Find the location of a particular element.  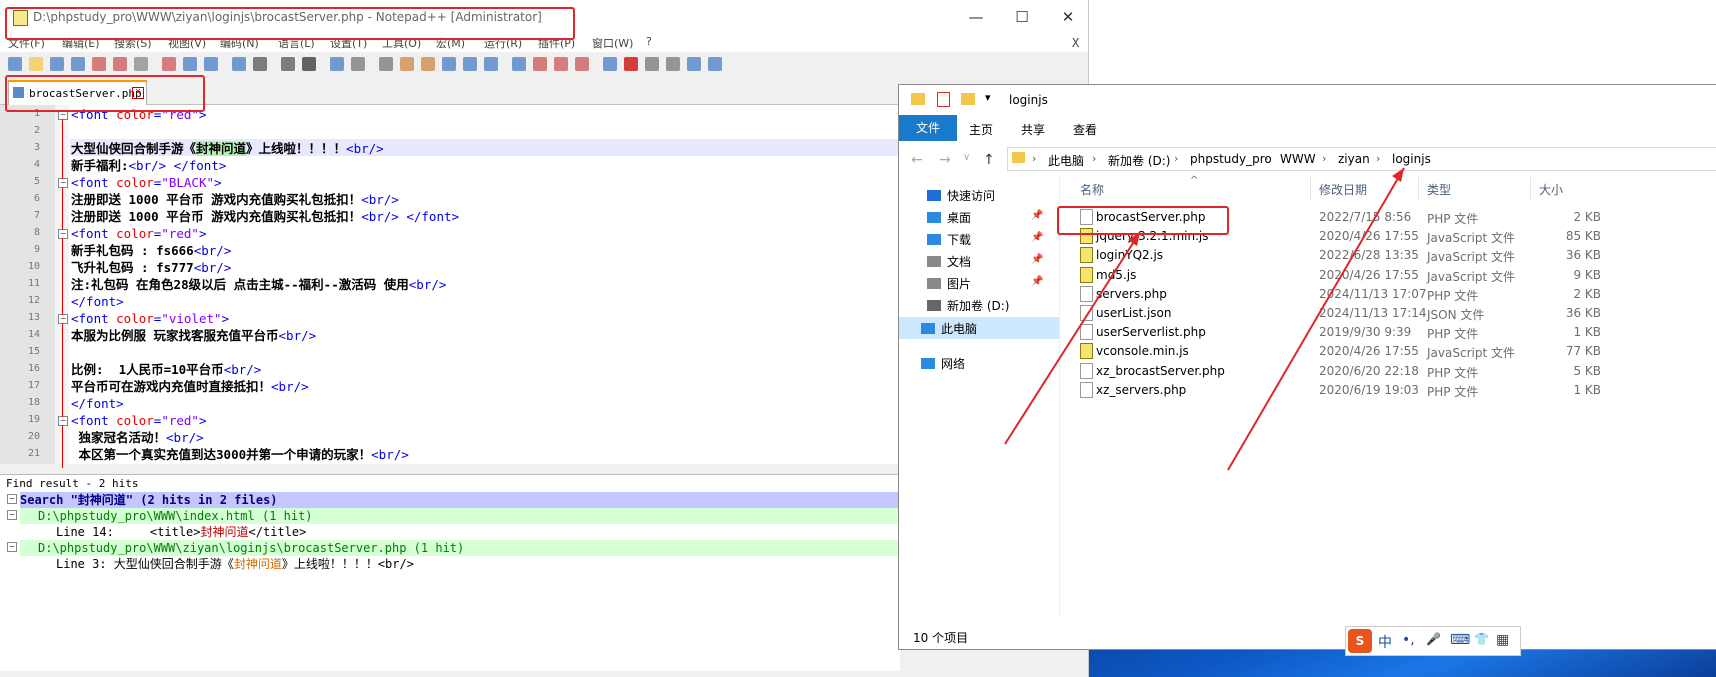

annotation-arrows is located at coordinates (1204, 319).